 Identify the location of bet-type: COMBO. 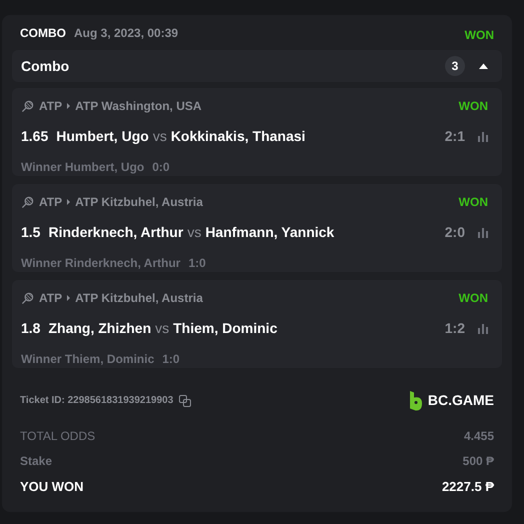
(43, 33).